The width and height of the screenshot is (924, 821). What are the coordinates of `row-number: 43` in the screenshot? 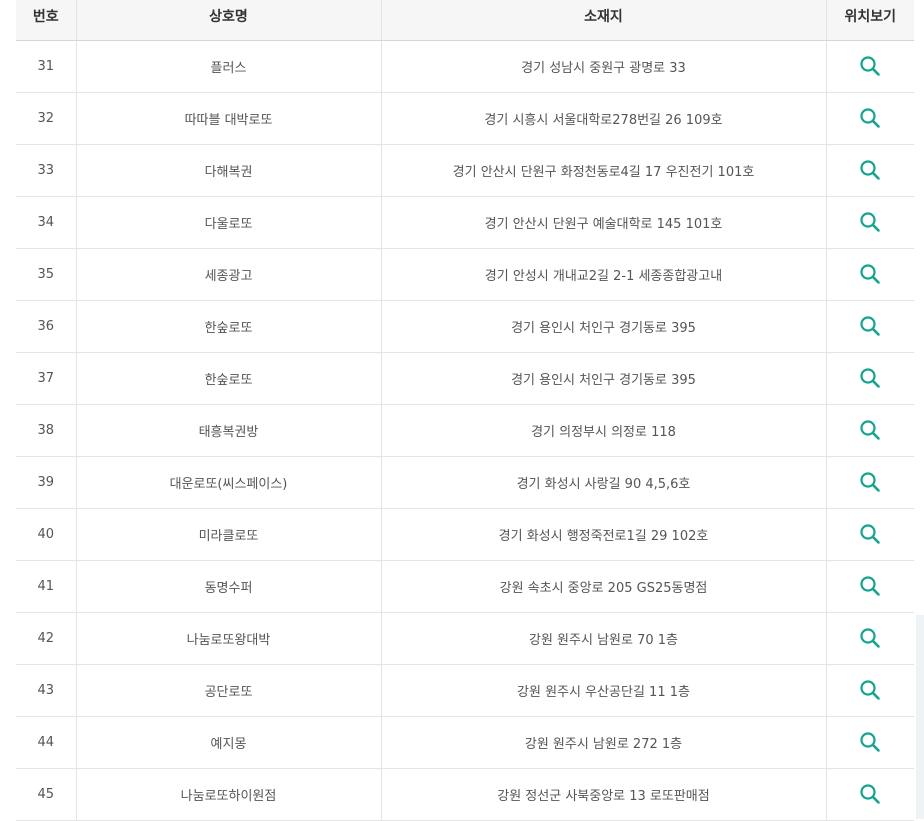 It's located at (46, 690).